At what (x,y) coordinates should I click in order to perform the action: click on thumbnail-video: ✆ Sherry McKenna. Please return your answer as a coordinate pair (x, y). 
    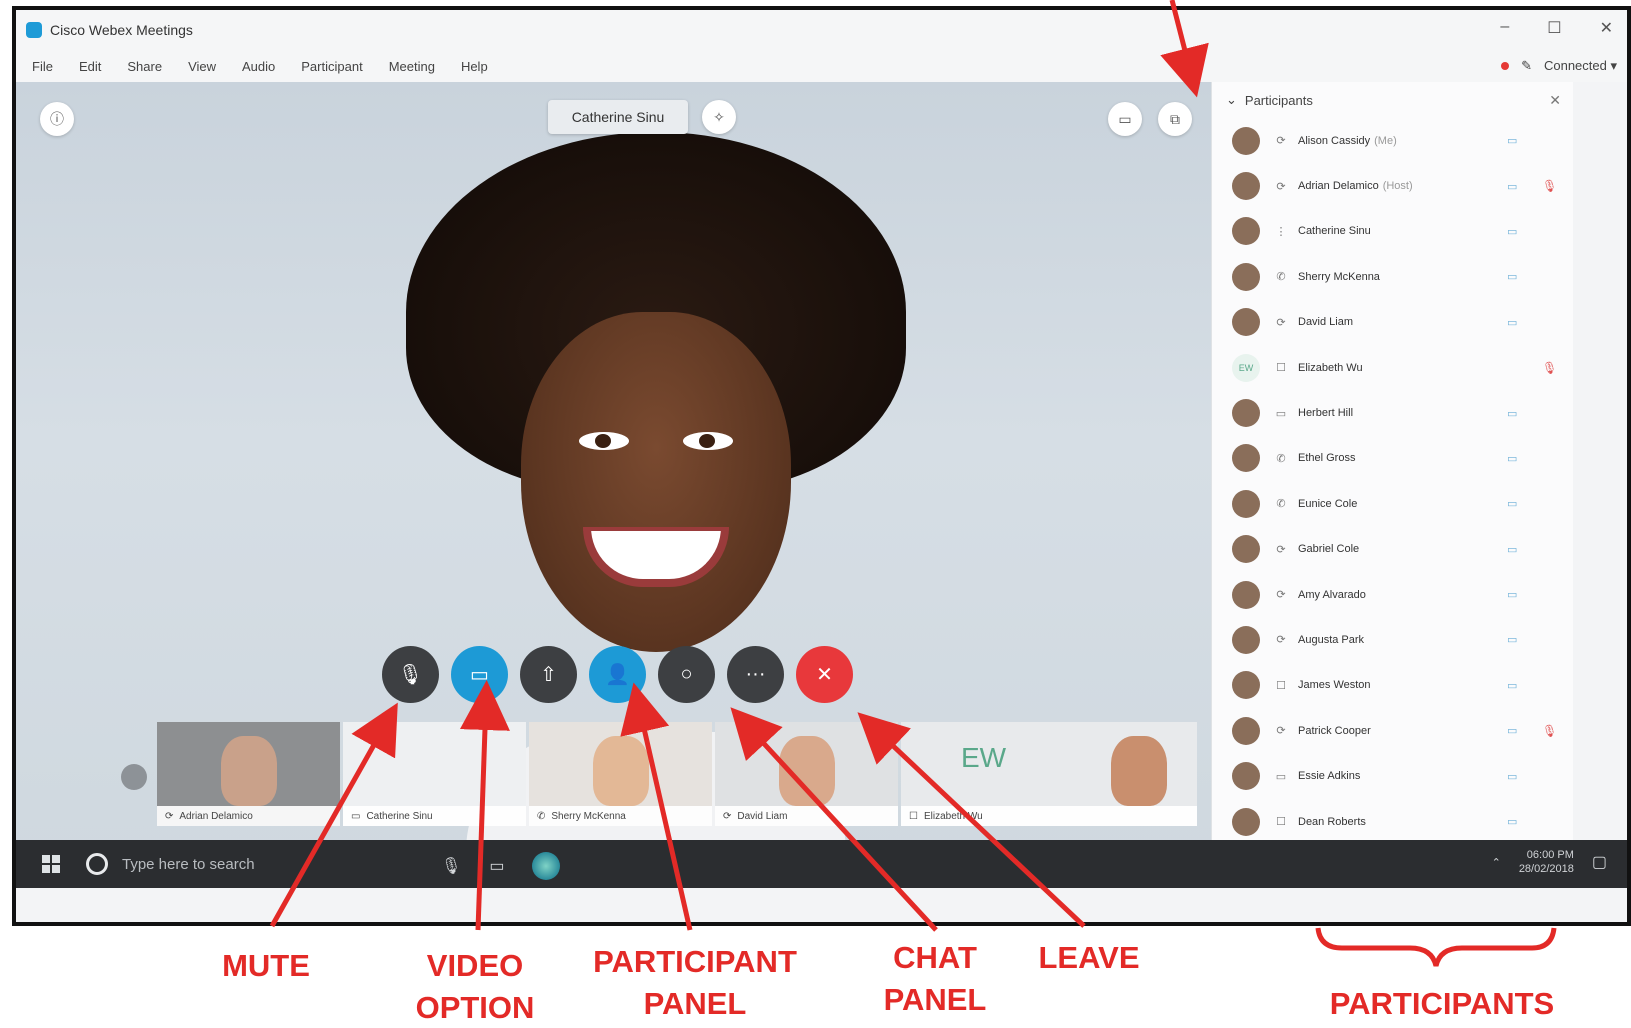
    Looking at the image, I should click on (620, 774).